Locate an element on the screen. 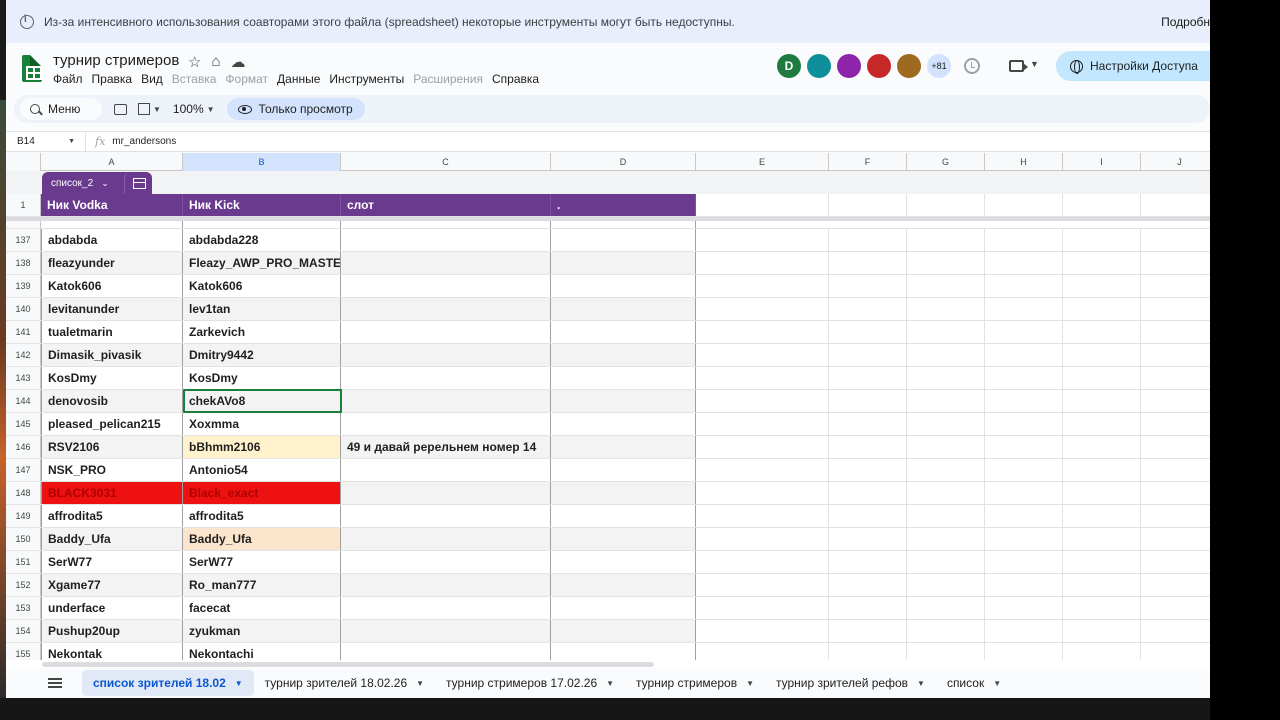 The width and height of the screenshot is (1280, 720). table-cell: lev1tan is located at coordinates (262, 309).